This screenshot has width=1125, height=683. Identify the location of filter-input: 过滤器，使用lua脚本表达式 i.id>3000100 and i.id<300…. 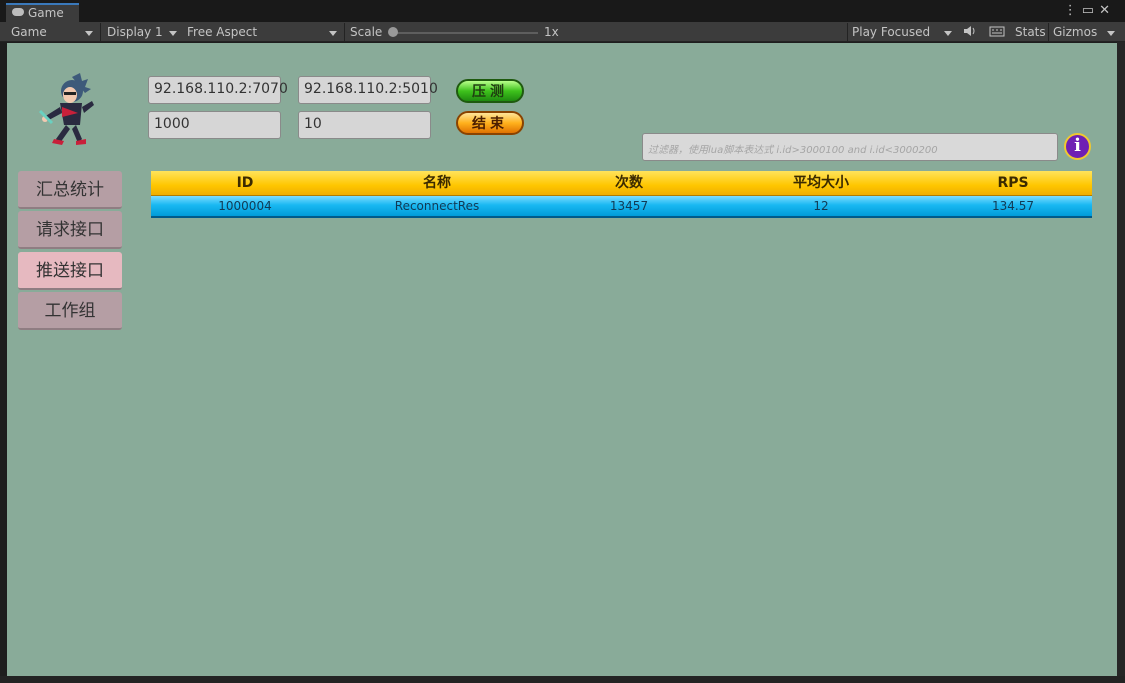
(850, 147).